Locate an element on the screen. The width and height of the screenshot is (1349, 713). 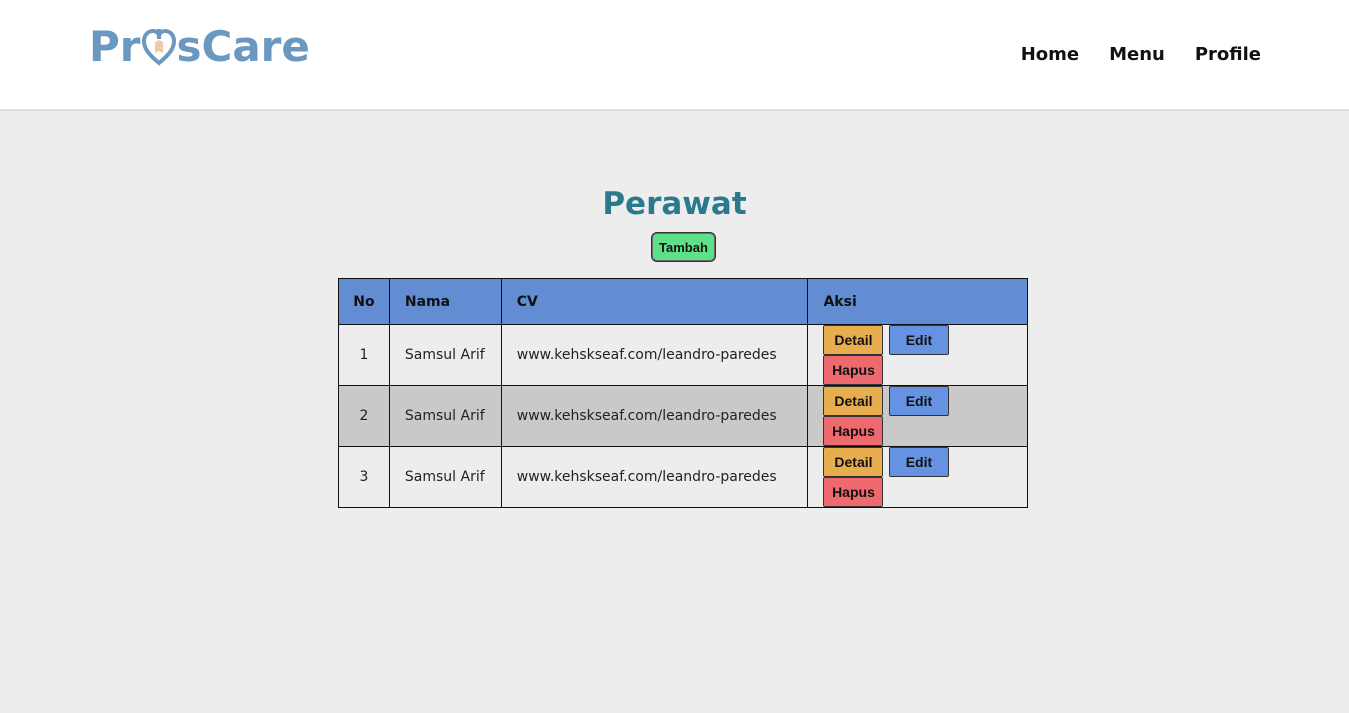
brand-logo: Pr sCare is located at coordinates (199, 47).